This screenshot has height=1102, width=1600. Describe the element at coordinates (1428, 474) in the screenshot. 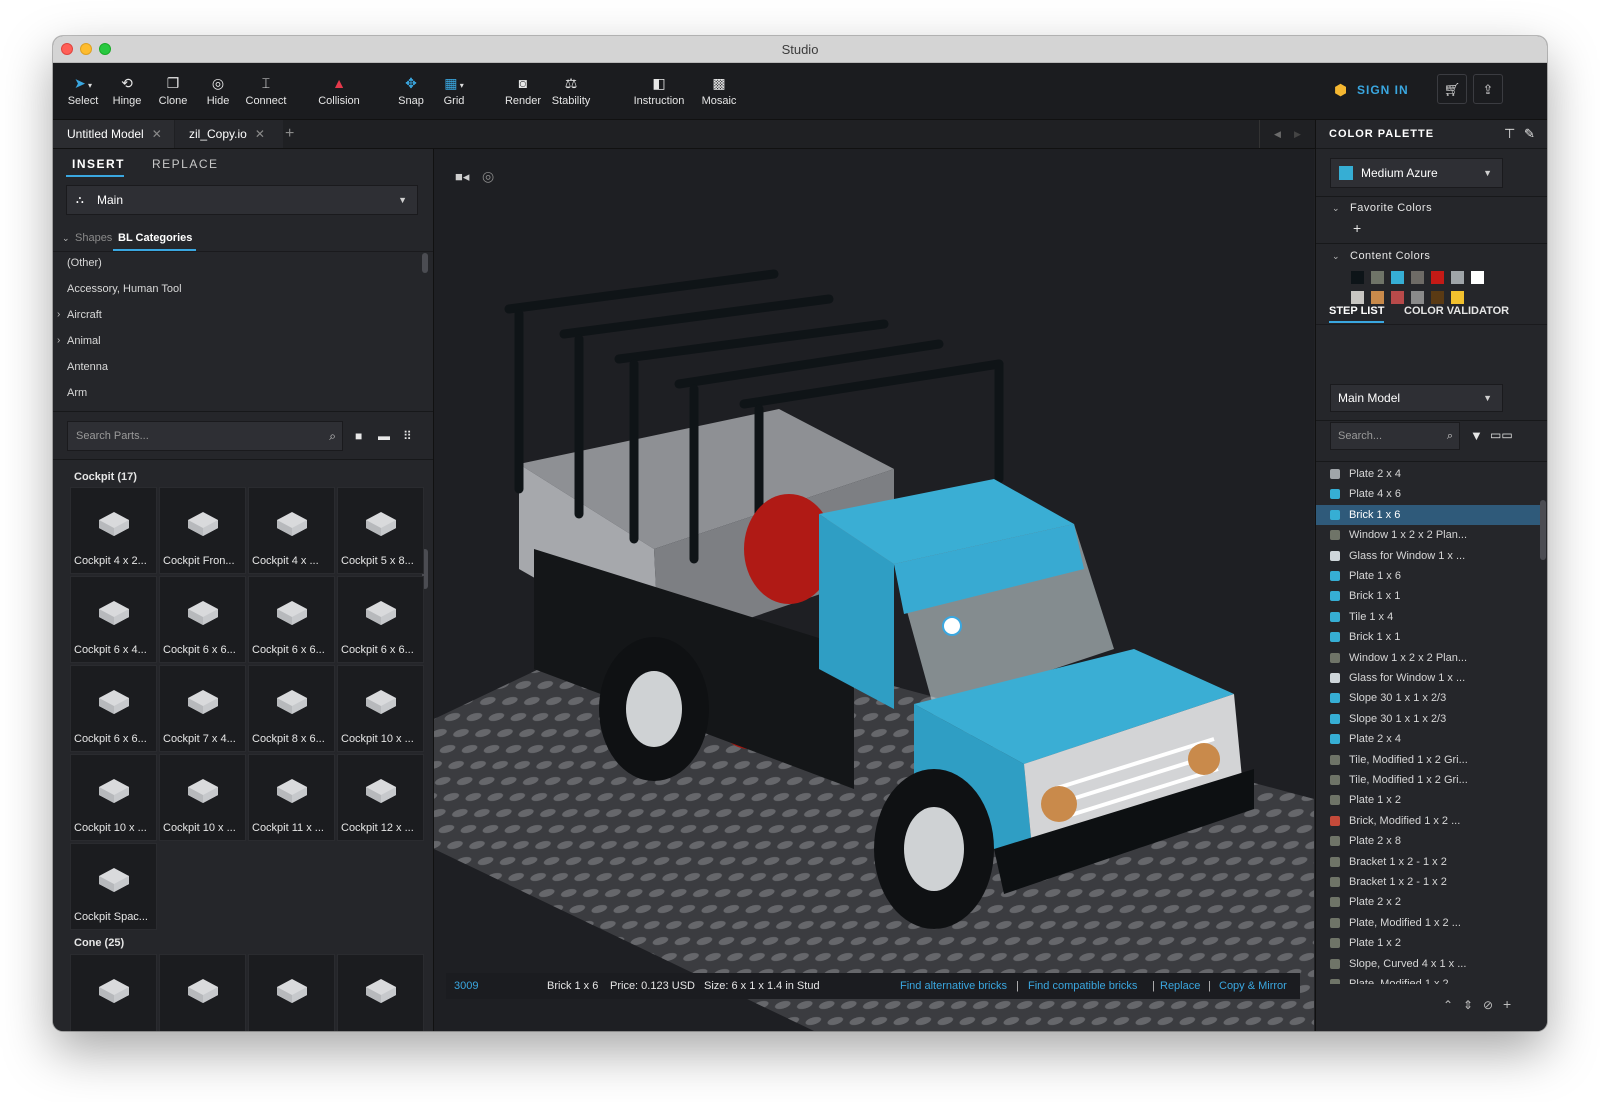

I see `step-list-item: Plate 2 x 4` at that location.